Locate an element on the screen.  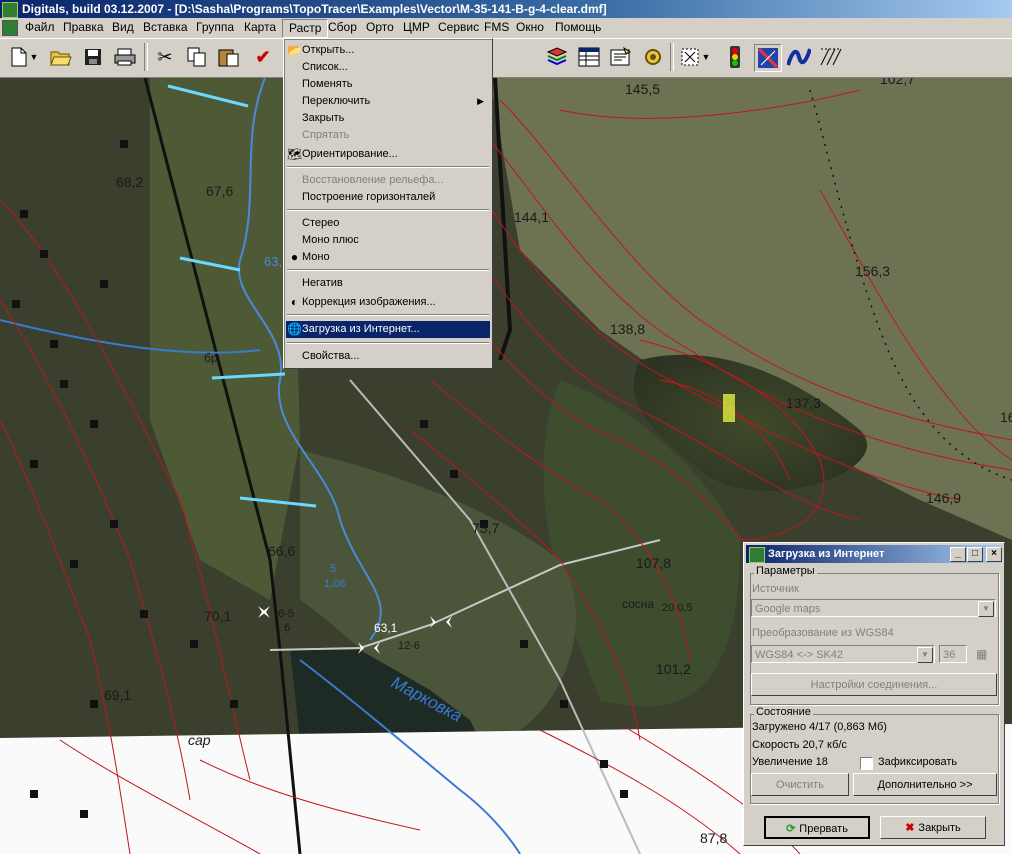
menu-dem: ЦМР is located at coordinates (416, 27).